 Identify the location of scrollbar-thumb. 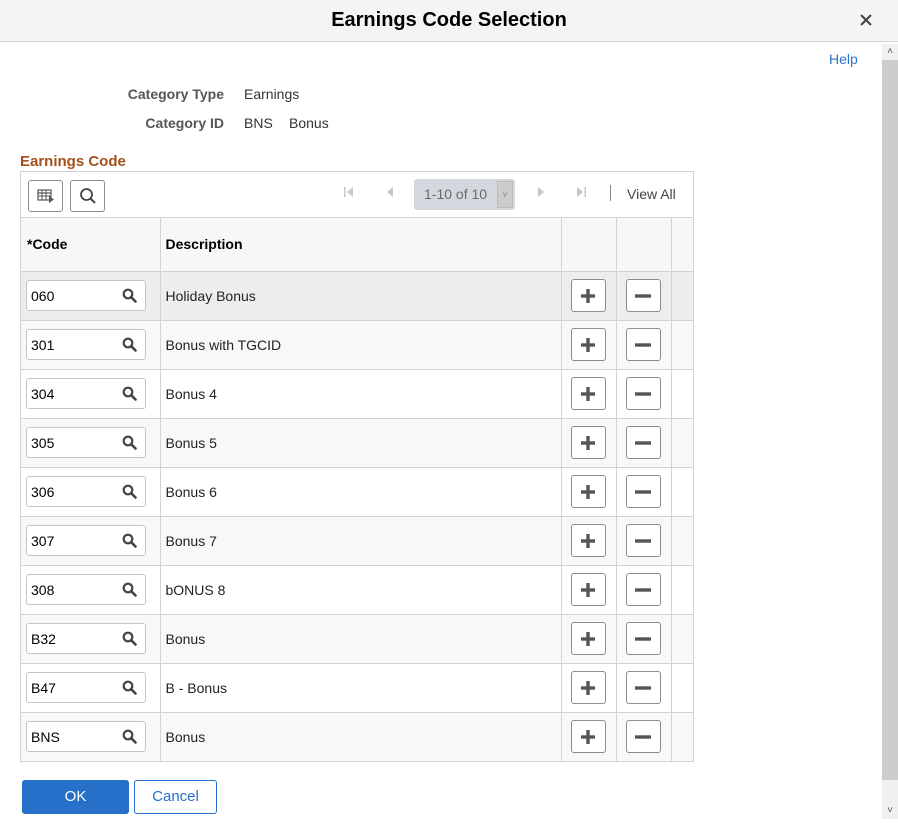
(890, 420).